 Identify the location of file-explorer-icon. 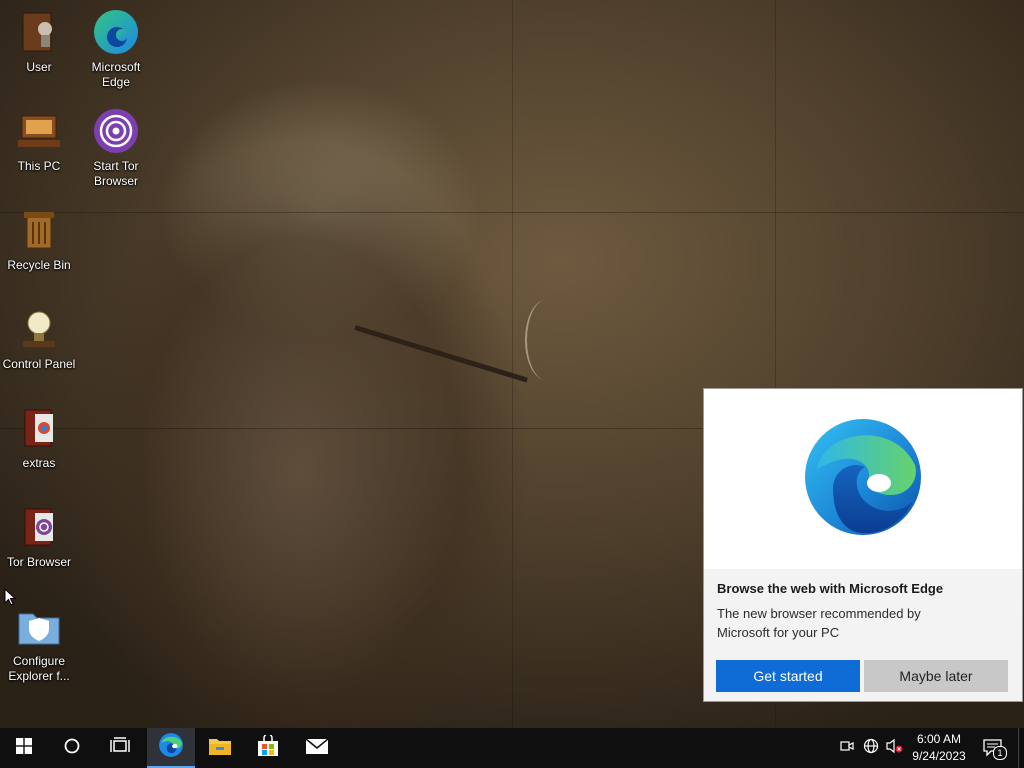
(220, 748).